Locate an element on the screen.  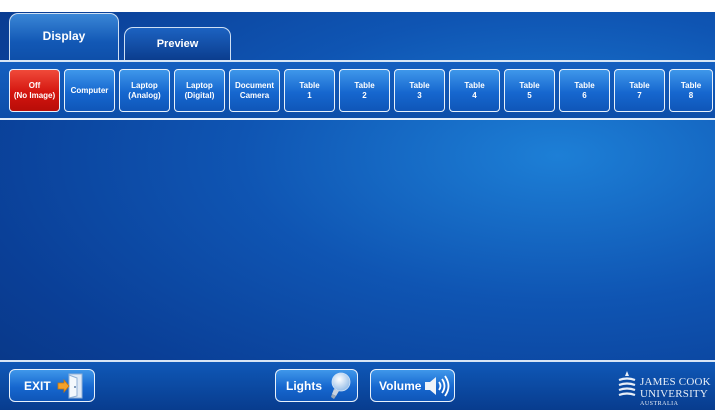
tab-preview: Preview is located at coordinates (177, 43).